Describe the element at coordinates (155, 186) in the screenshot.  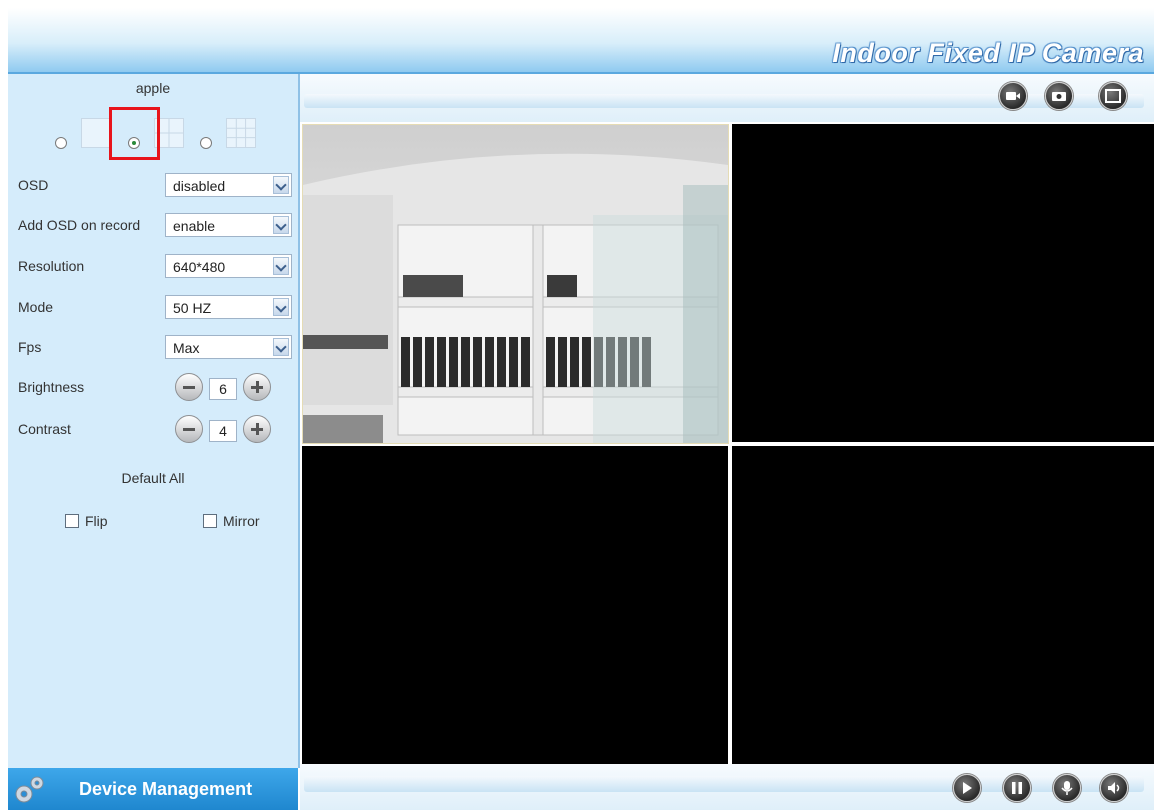
I see `osd-row: OSD disabled` at that location.